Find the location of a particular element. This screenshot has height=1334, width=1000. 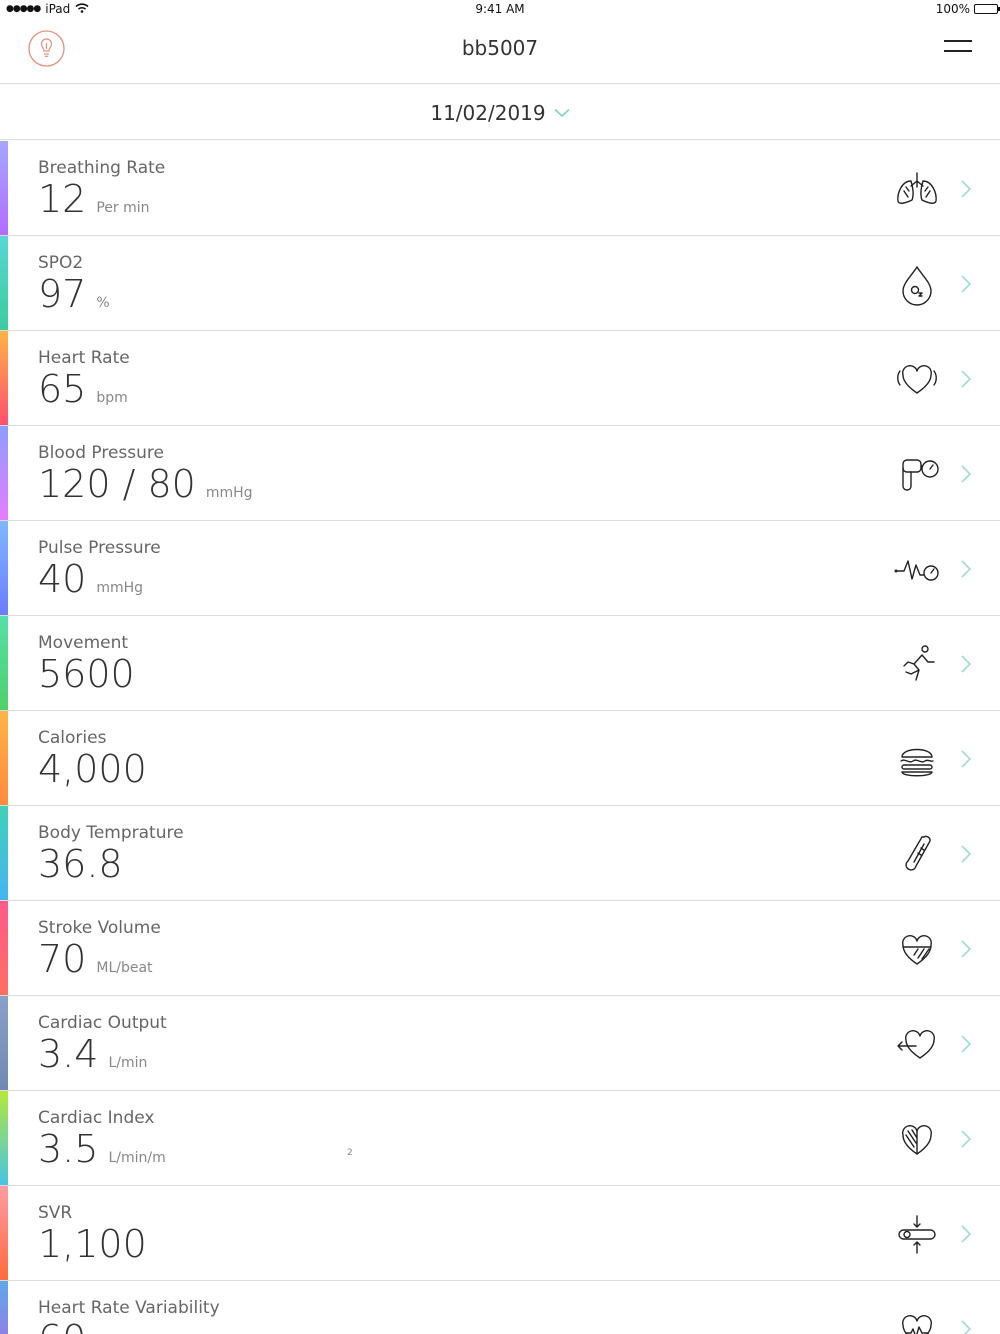

metric-value: 36.8 is located at coordinates (80, 864).